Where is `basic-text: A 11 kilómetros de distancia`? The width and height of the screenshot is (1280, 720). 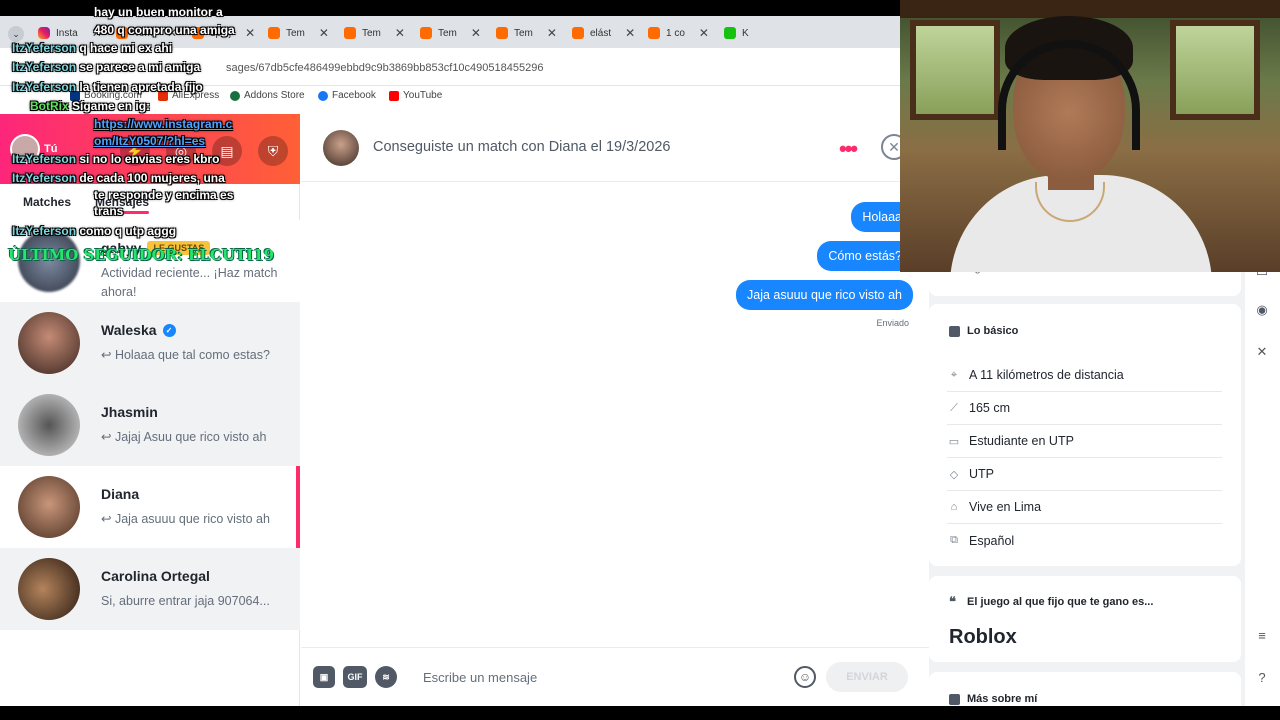
basic-text: A 11 kilómetros de distancia is located at coordinates (1046, 375).